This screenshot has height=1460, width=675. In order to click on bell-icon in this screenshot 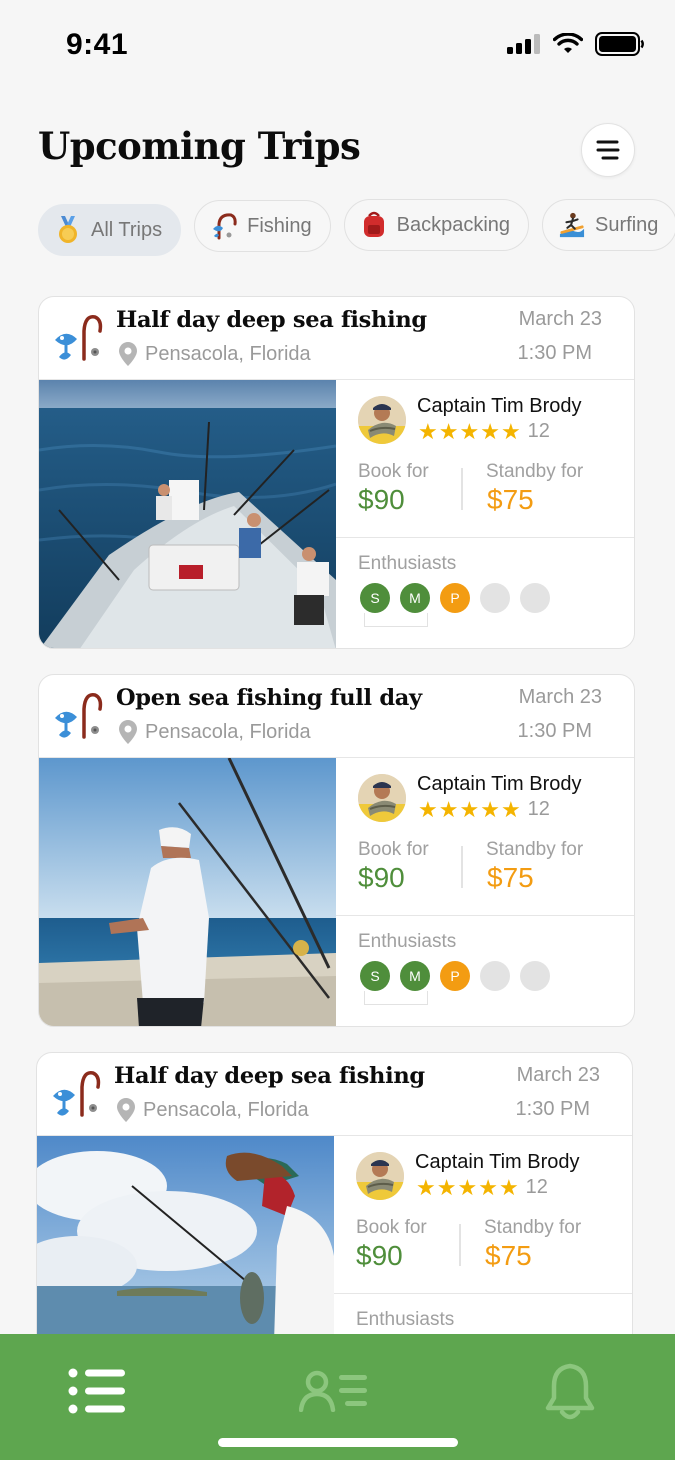, I will do `click(570, 1391)`.